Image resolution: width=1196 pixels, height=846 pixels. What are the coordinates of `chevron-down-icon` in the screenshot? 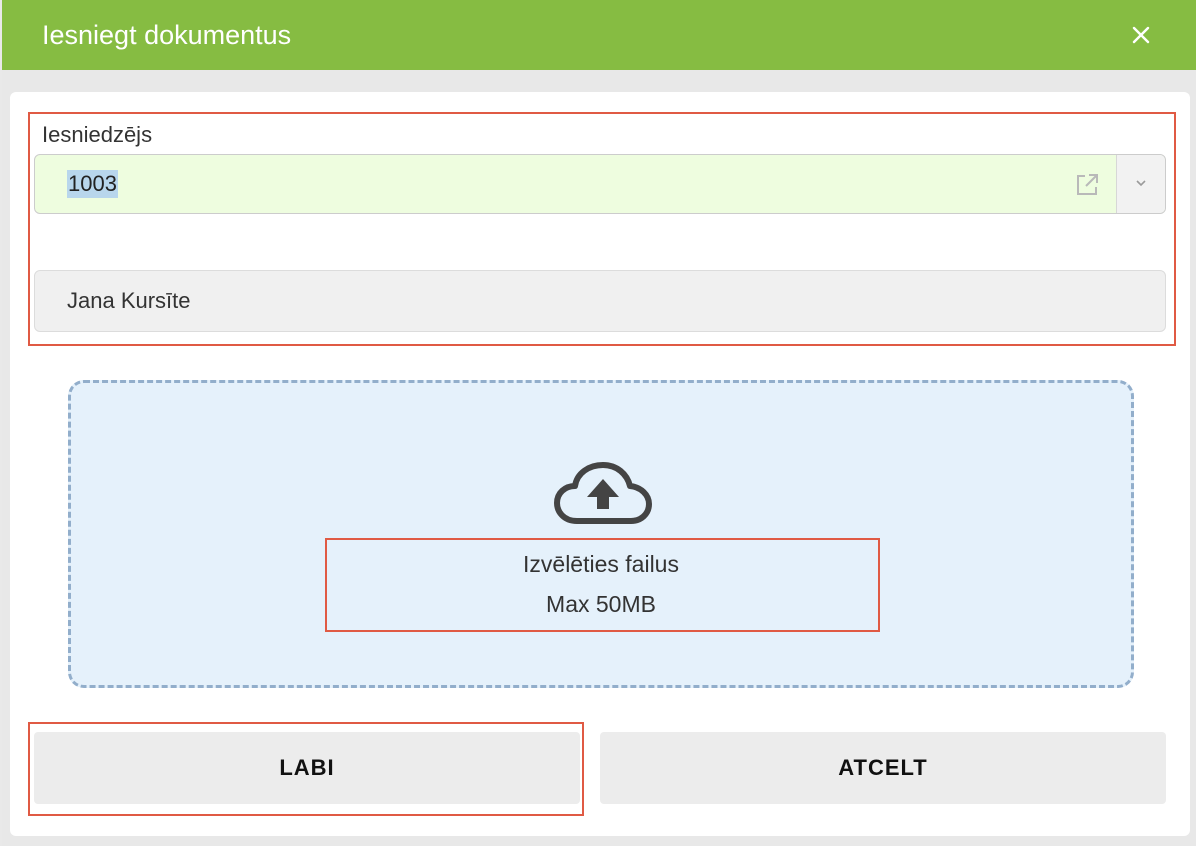 It's located at (1141, 183).